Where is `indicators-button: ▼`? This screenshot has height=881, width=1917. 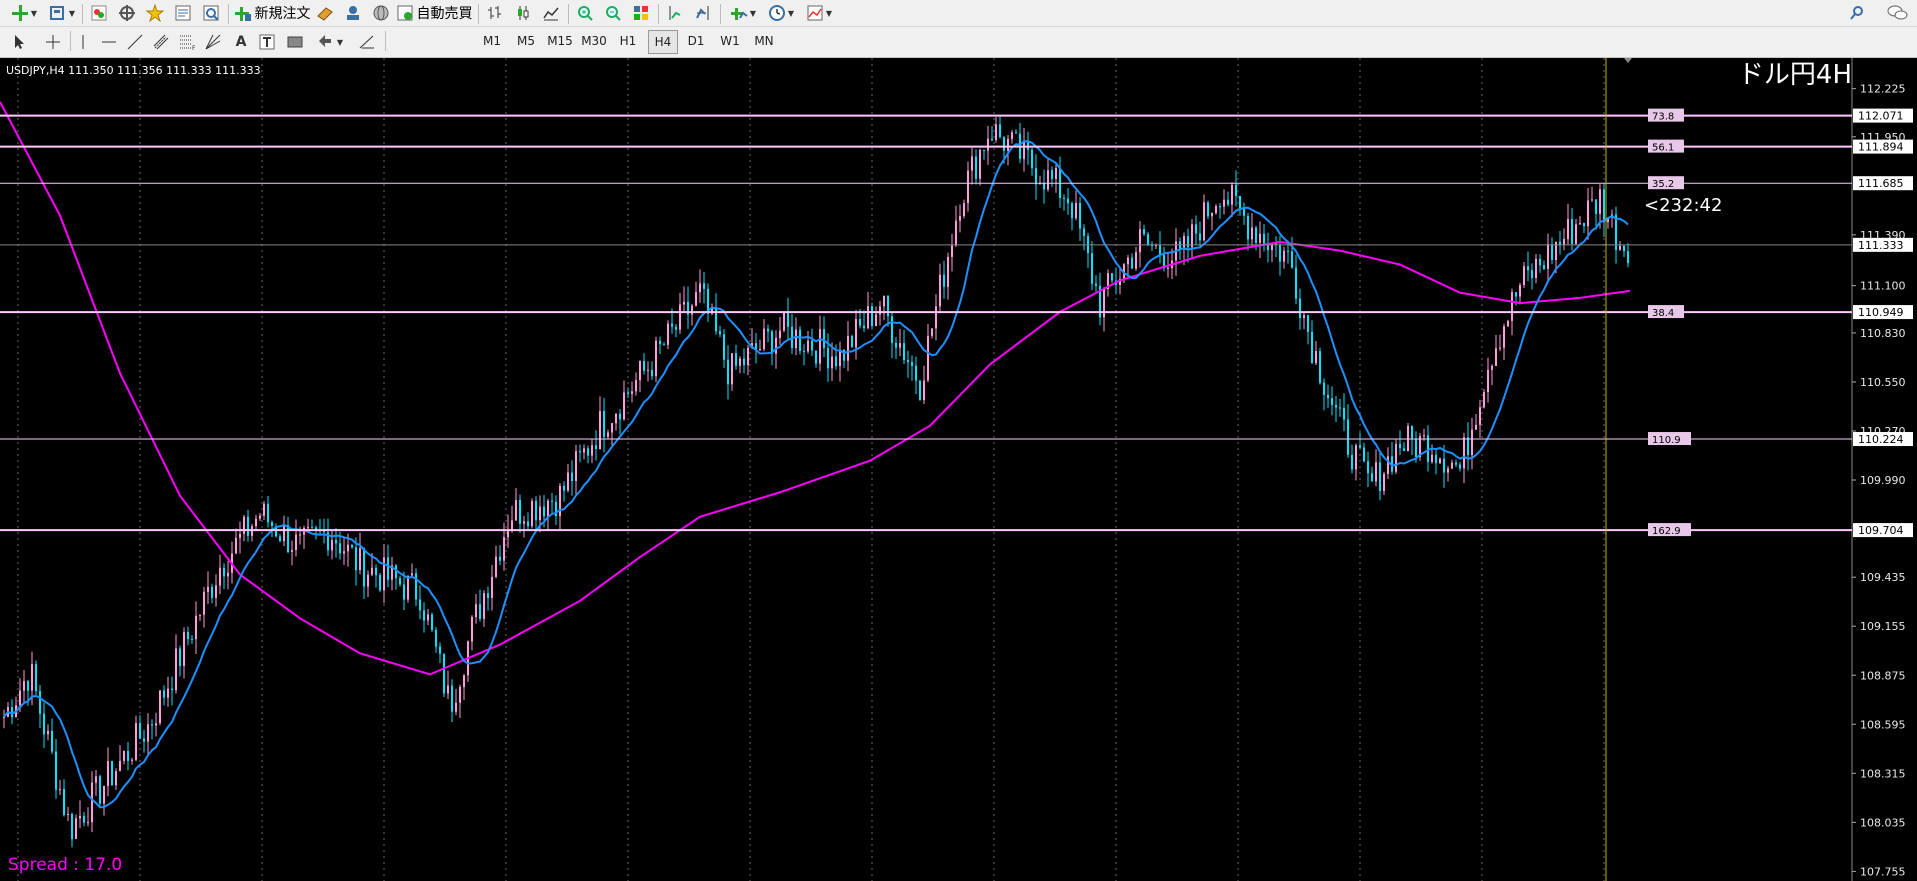 indicators-button: ▼ is located at coordinates (743, 13).